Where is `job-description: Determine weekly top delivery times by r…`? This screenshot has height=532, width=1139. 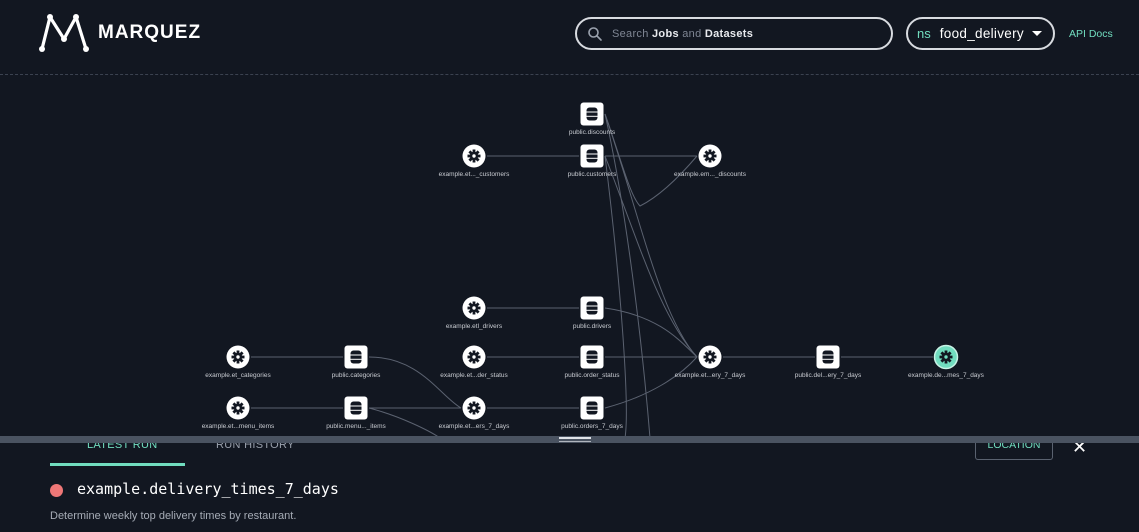
job-description: Determine weekly top delivery times by r… is located at coordinates (173, 516).